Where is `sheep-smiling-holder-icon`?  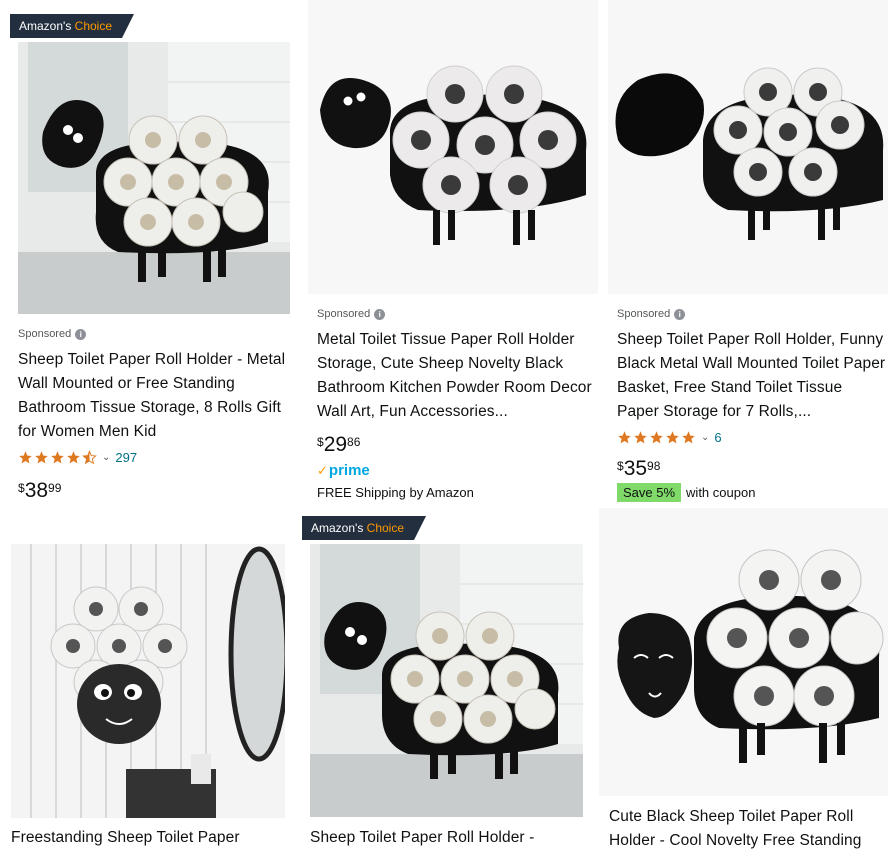 sheep-smiling-holder-icon is located at coordinates (743, 652).